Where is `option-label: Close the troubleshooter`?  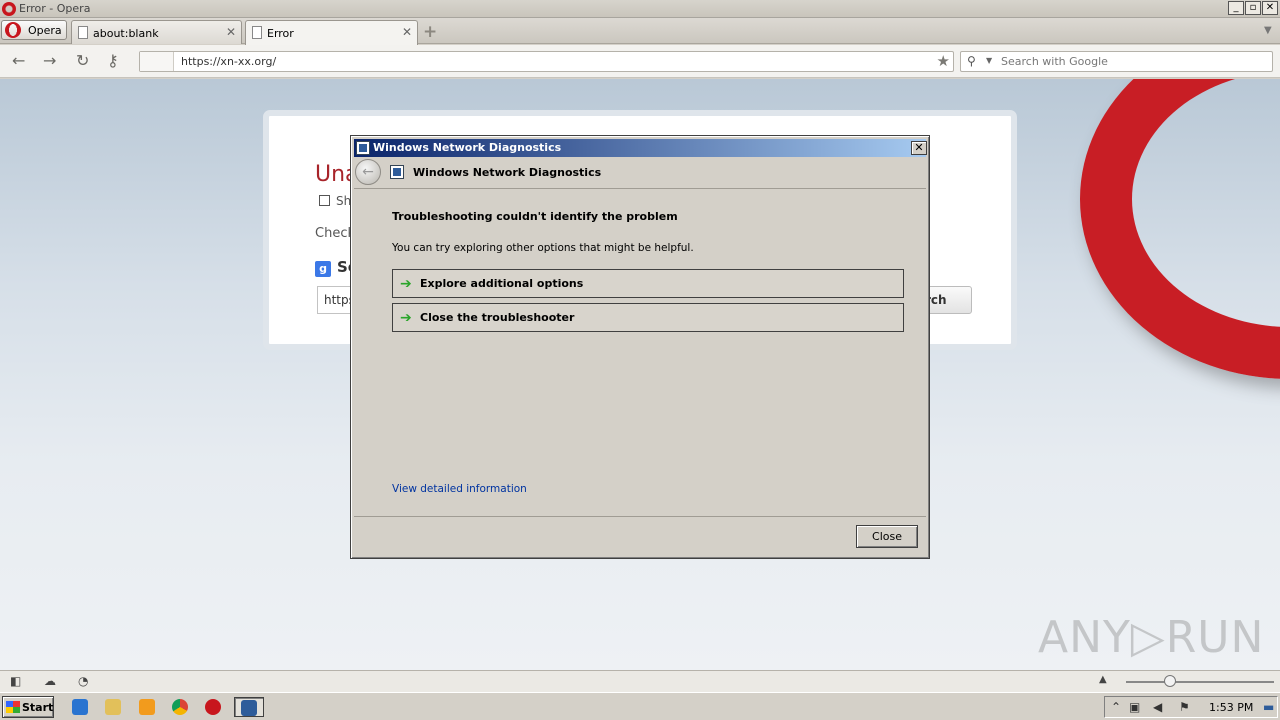
option-label: Close the troubleshooter is located at coordinates (497, 317).